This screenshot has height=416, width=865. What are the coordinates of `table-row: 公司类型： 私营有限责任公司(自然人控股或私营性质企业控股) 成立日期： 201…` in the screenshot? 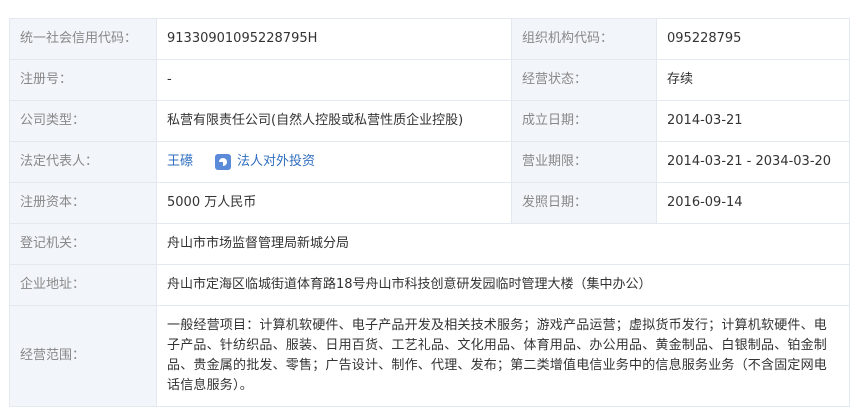 It's located at (429, 121).